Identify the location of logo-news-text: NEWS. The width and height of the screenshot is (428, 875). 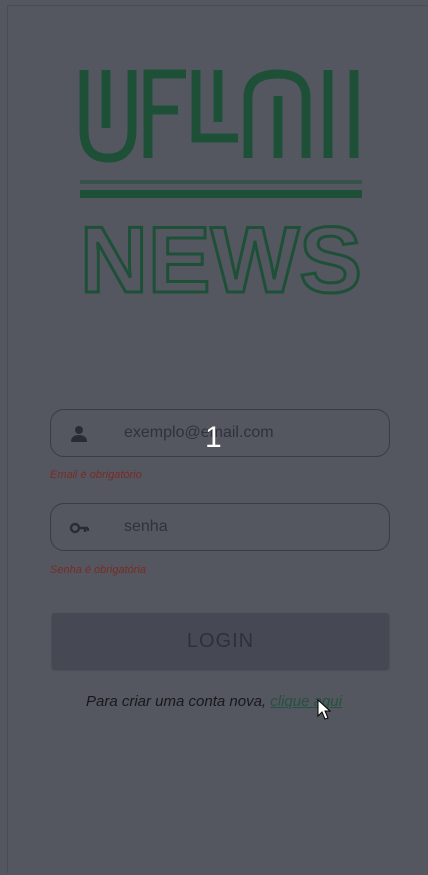
(221, 252).